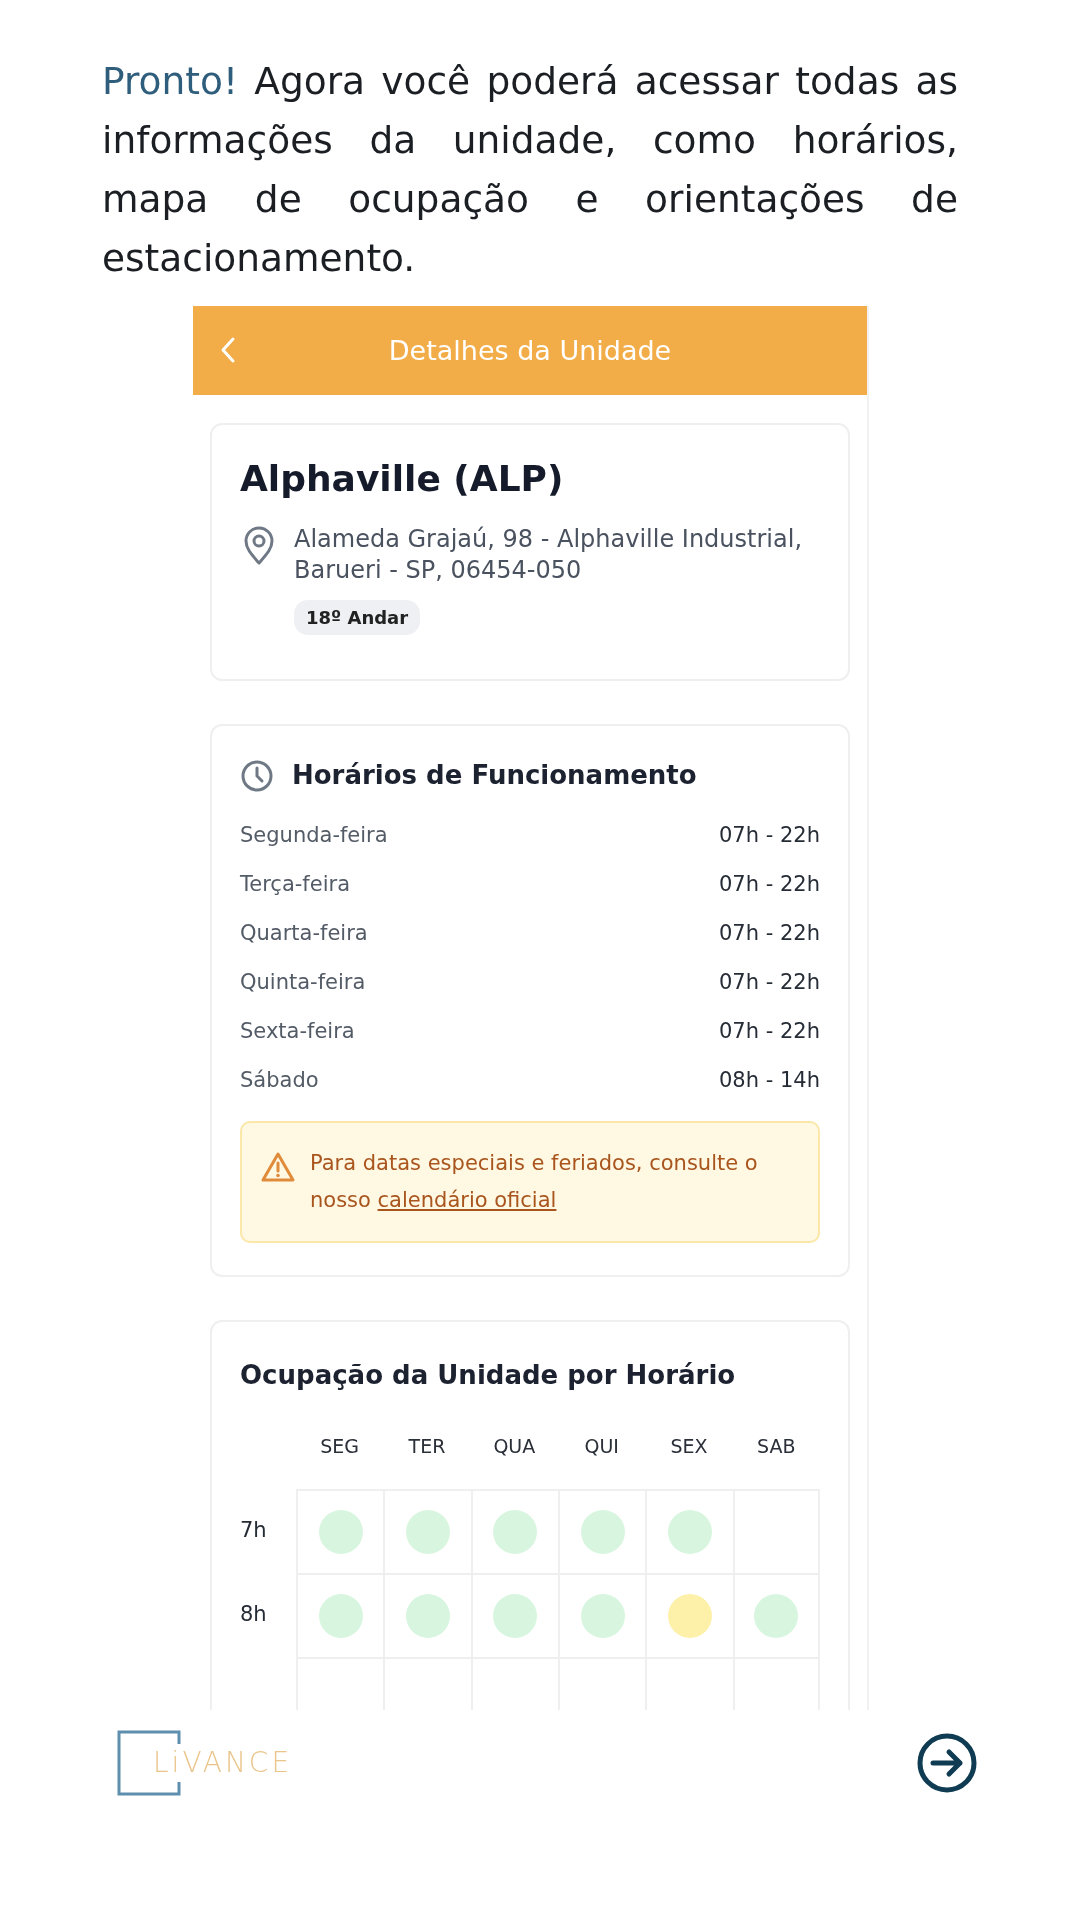 This screenshot has height=1920, width=1080. What do you see at coordinates (514, 1447) in the screenshot?
I see `column-header: QUA` at bounding box center [514, 1447].